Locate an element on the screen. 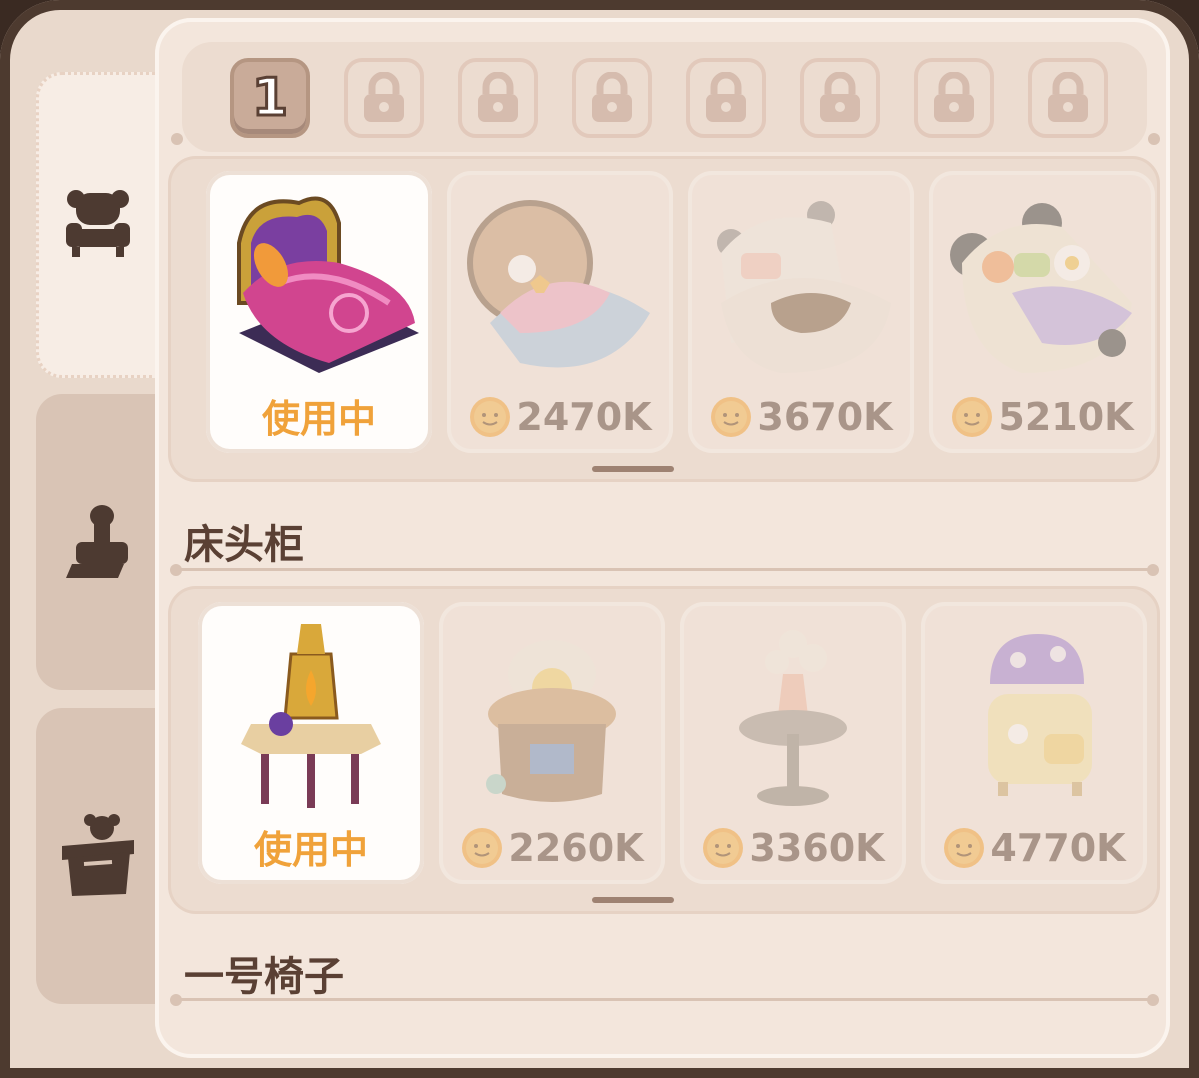 The image size is (1199, 1078). armchair-icon is located at coordinates (98, 223).